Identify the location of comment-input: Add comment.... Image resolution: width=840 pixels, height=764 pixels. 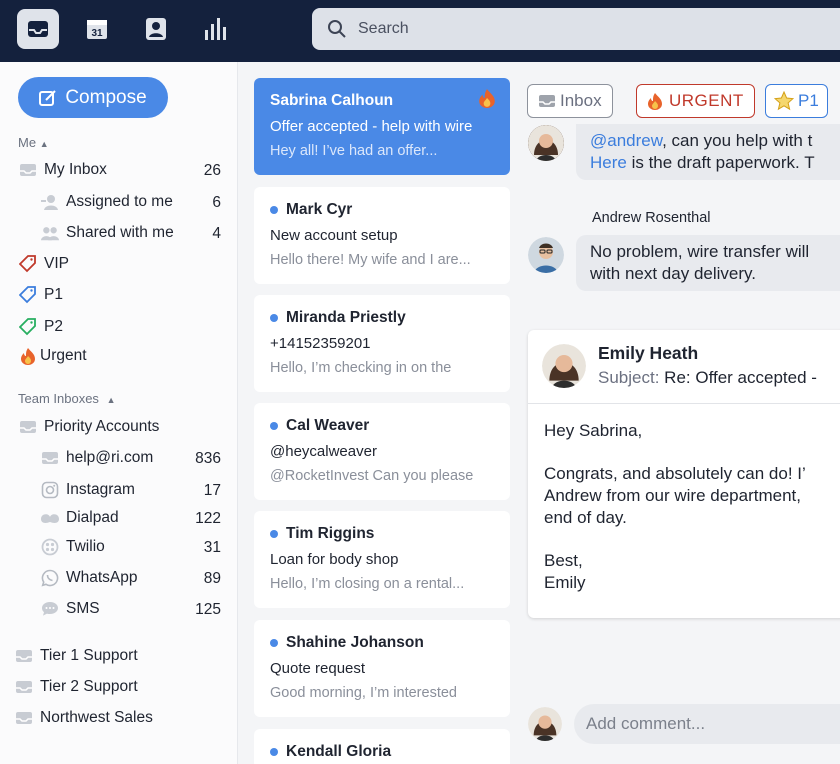
(707, 724).